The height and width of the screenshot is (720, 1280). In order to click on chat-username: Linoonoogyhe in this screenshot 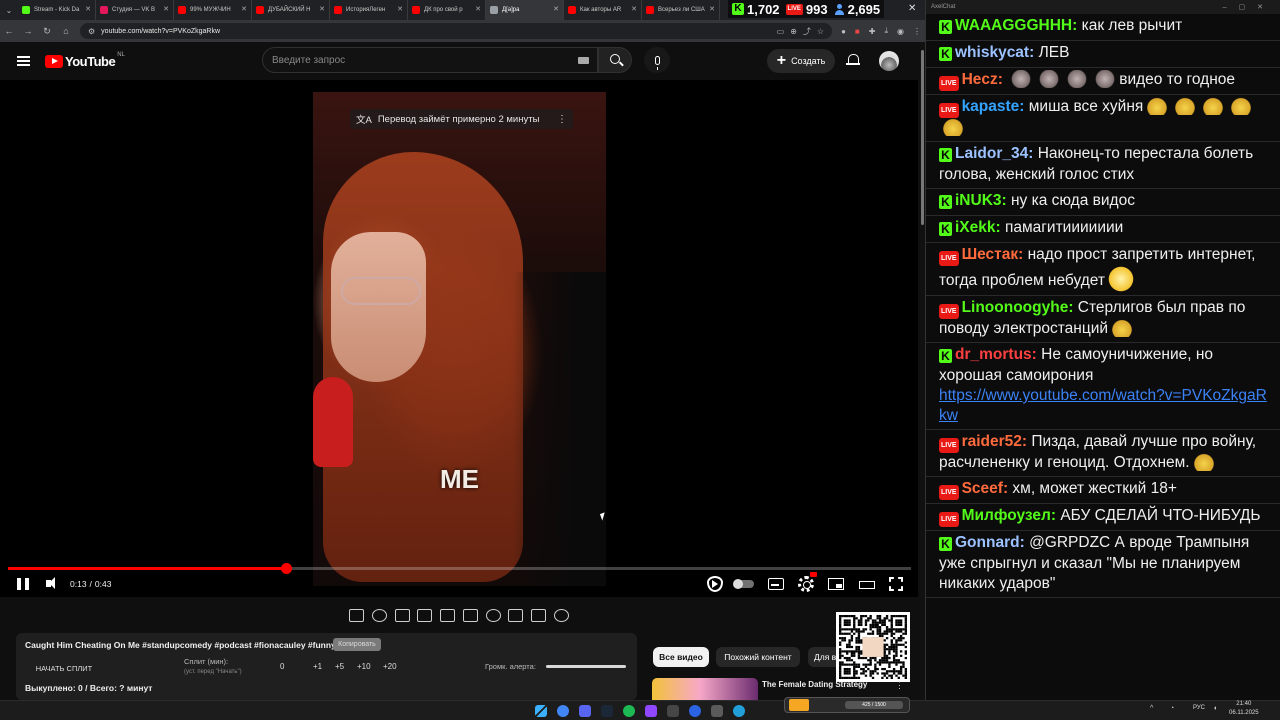, I will do `click(1015, 307)`.